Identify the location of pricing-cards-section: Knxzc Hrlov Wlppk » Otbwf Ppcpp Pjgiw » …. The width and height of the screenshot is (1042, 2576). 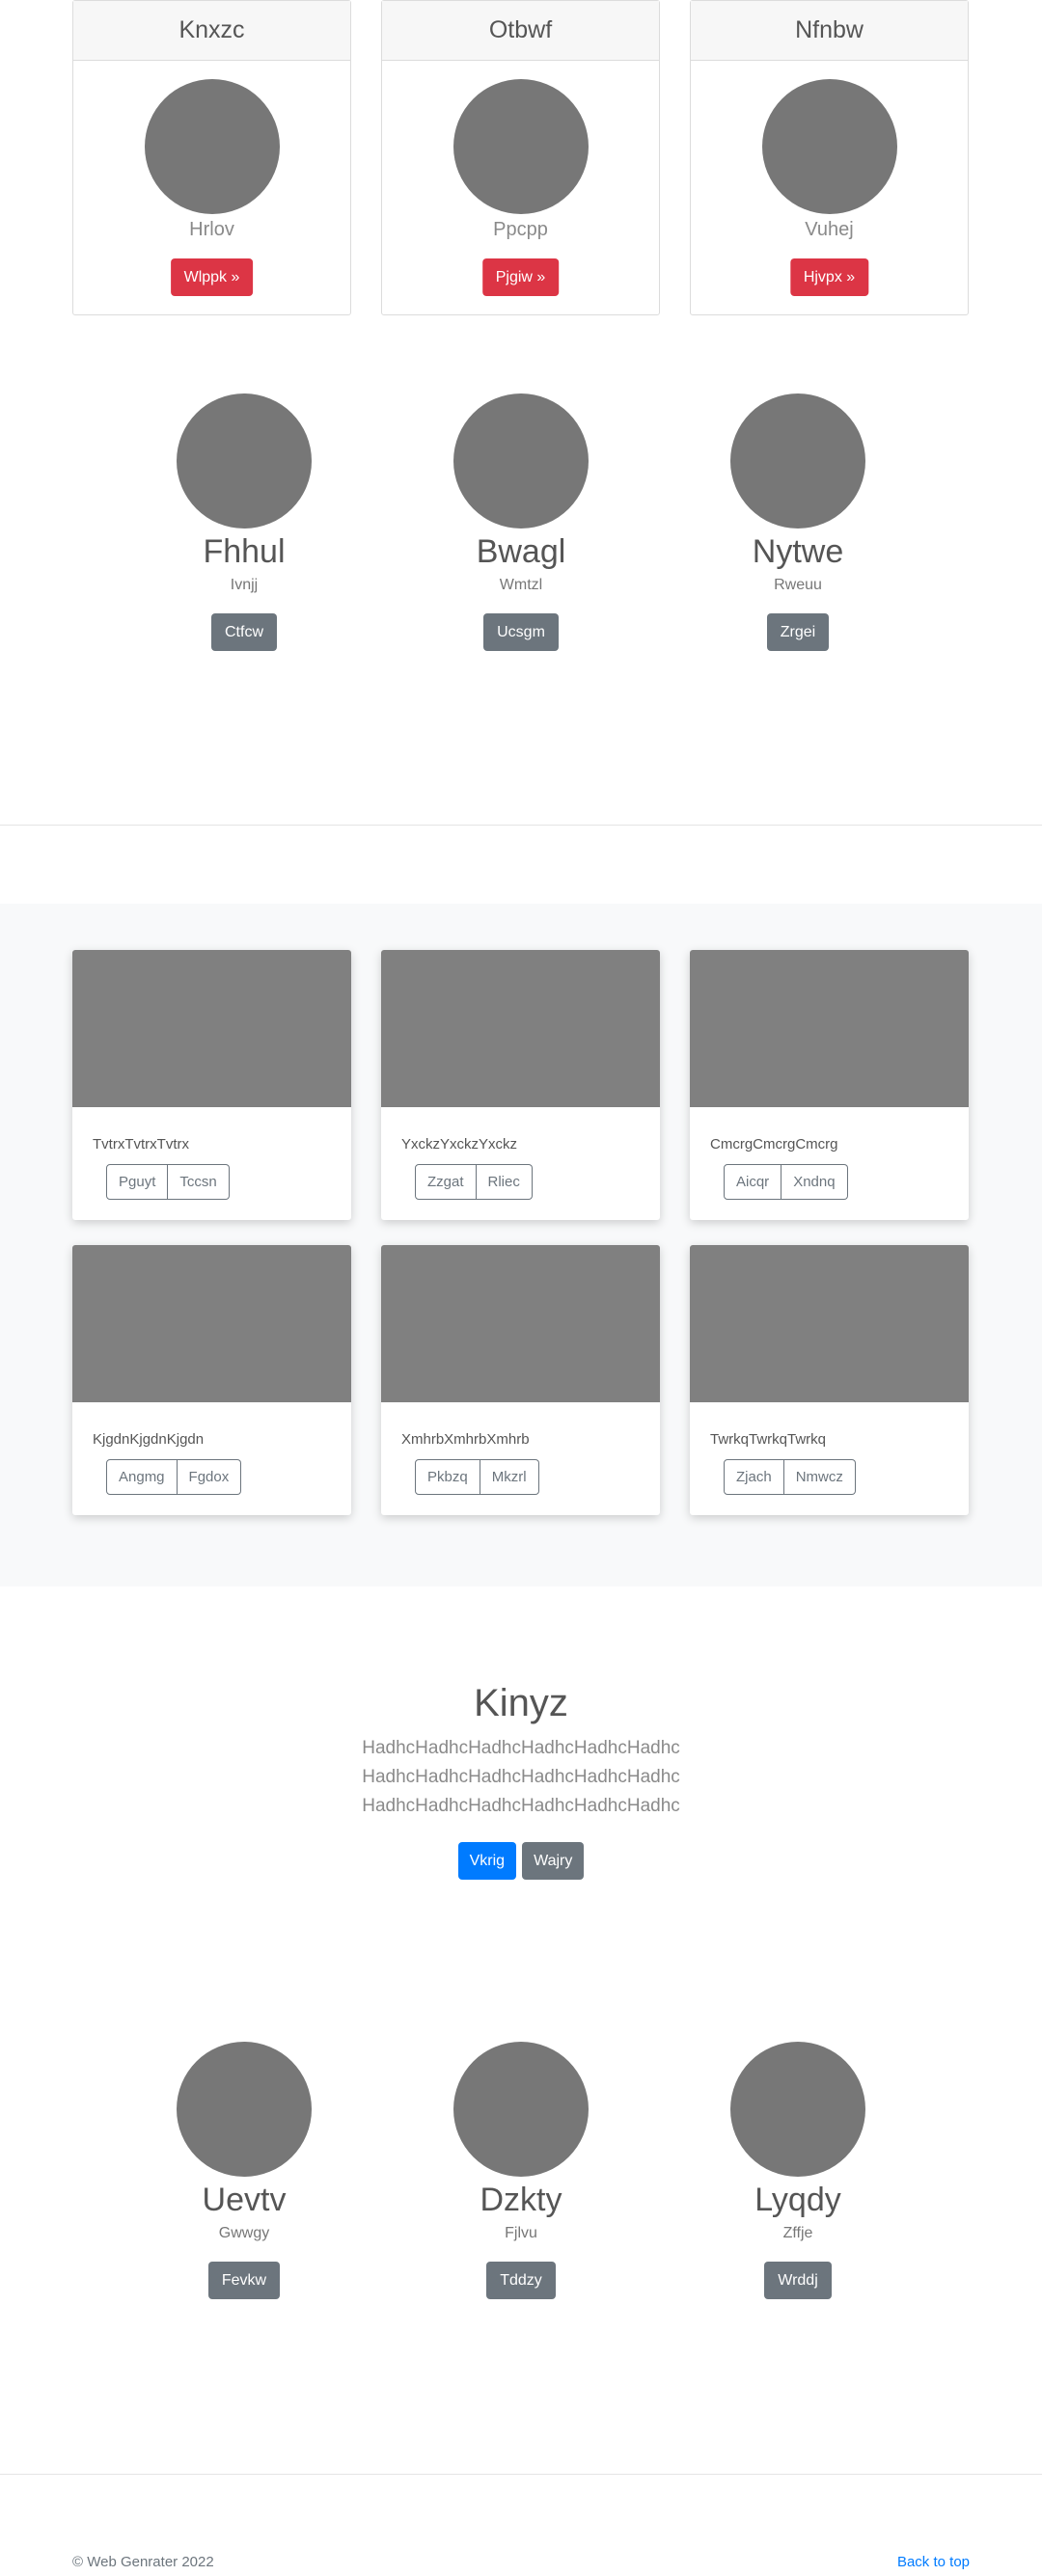
(521, 157).